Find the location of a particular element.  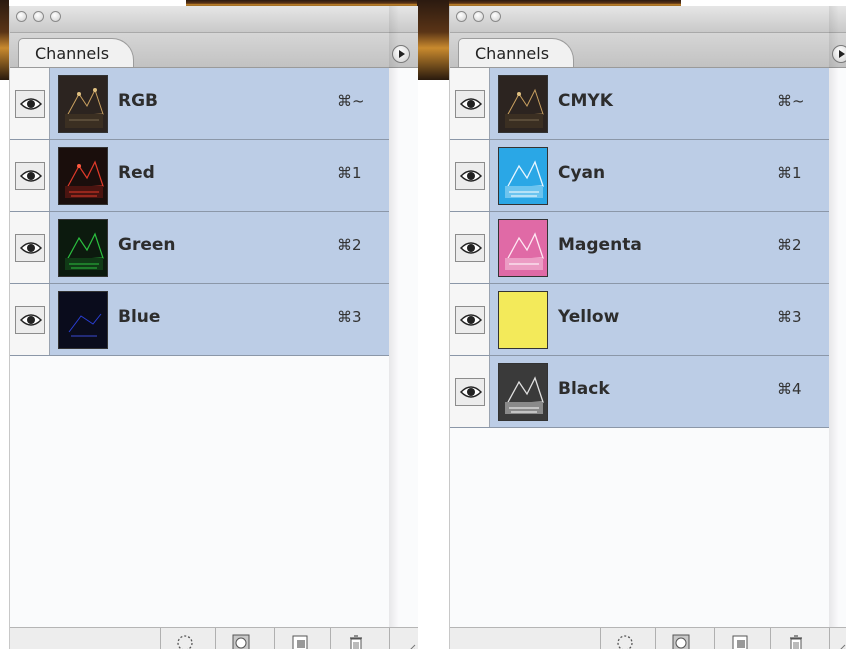

channel-thumbnail-magenta is located at coordinates (523, 248).